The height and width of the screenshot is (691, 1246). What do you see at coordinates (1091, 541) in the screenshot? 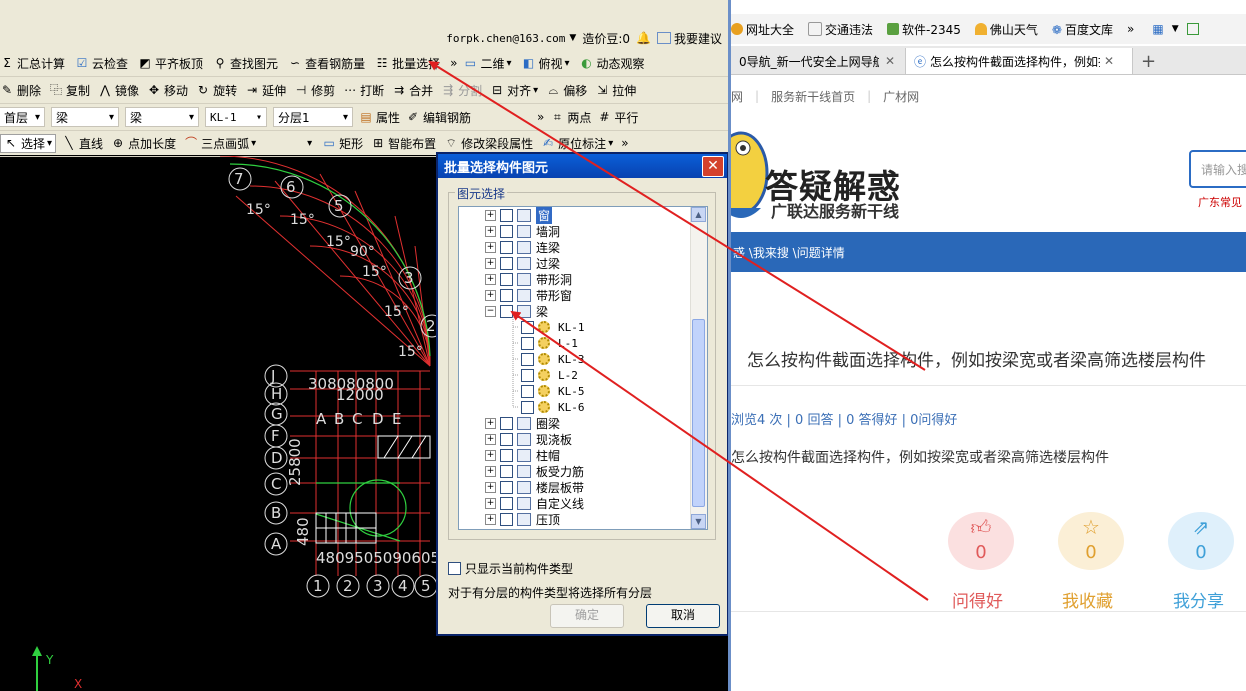
I see `favorite-button: ☆ 0` at bounding box center [1091, 541].